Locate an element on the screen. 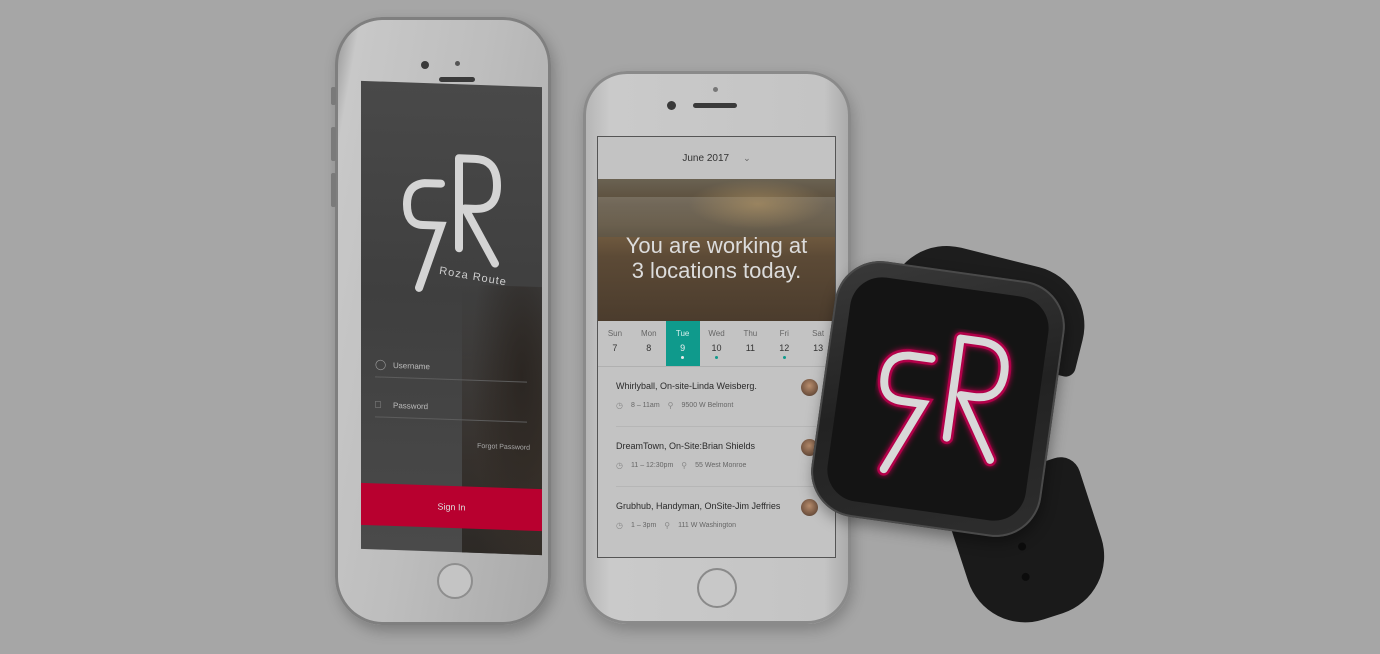 The width and height of the screenshot is (1380, 654). event-location: 111 W Washington is located at coordinates (707, 525).